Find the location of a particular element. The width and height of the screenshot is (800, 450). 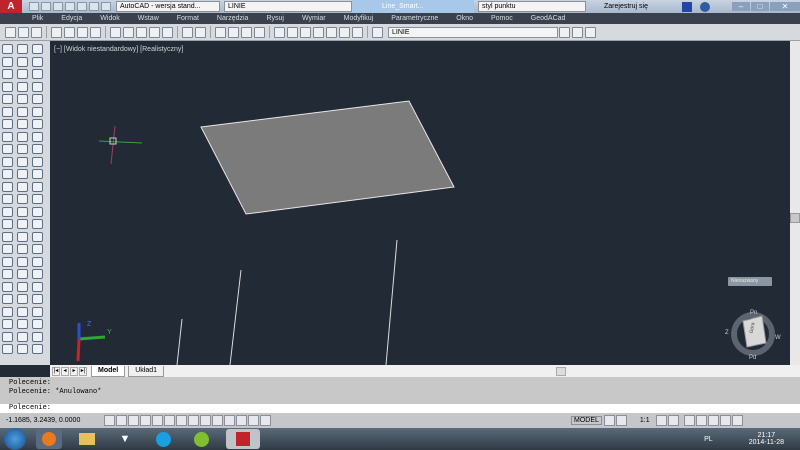

menu-edycja: Edycja is located at coordinates (71, 18).